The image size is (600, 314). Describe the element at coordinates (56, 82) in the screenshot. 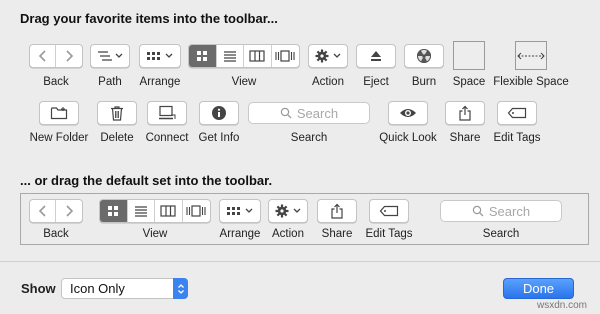

I see `back-label: Back` at that location.